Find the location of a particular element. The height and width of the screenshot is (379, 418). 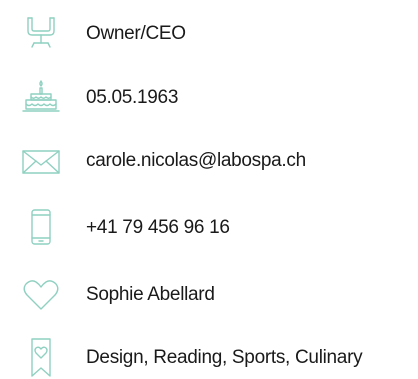

heart-icon is located at coordinates (41, 295).